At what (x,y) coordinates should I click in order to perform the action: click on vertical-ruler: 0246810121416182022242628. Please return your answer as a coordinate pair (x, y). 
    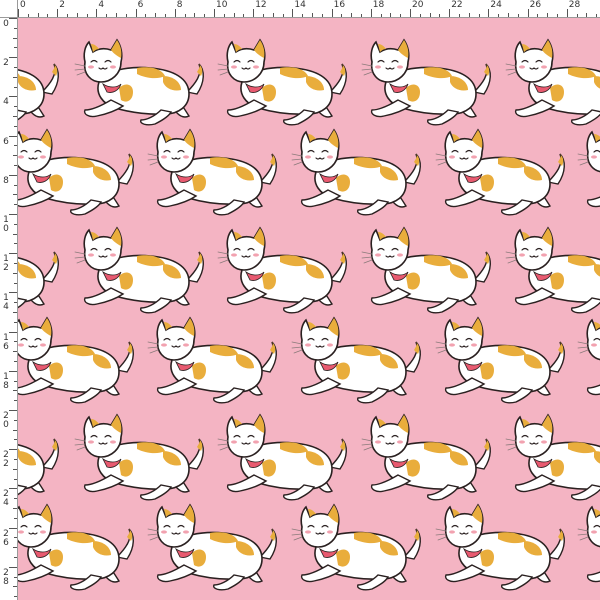
    Looking at the image, I should click on (9, 300).